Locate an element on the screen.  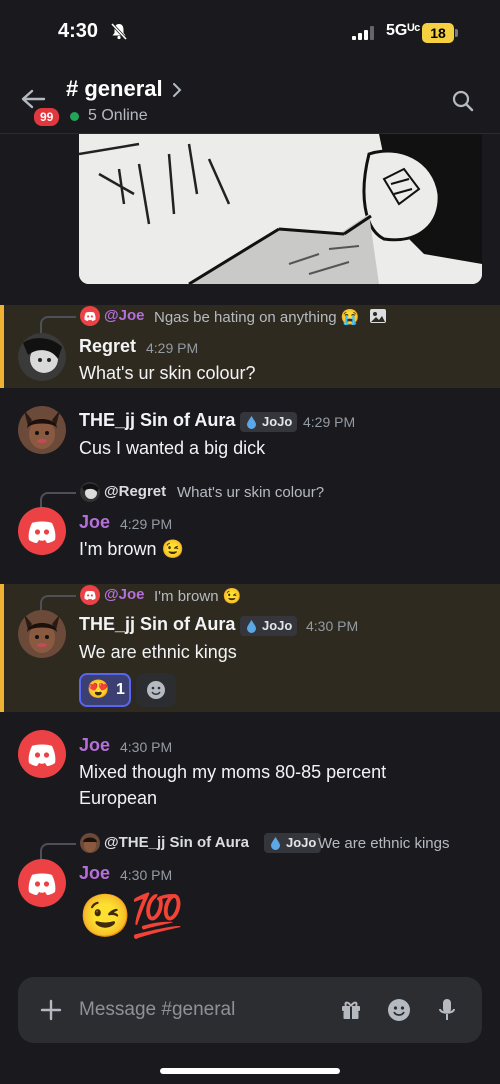
online-status-dot is located at coordinates (74, 116).